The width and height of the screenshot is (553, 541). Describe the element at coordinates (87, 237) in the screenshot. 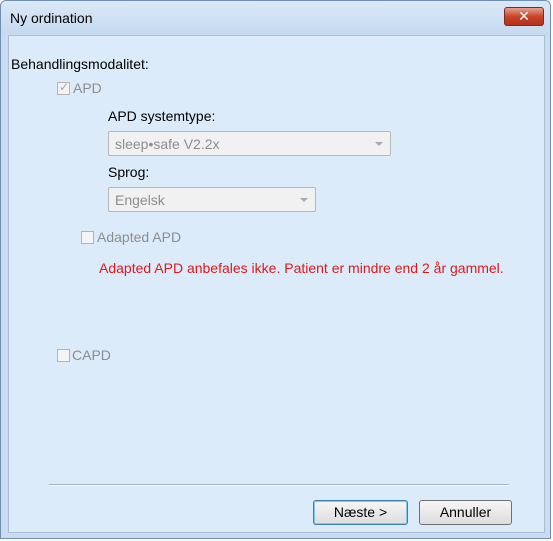

I see `adapted-apd-checkbox` at that location.